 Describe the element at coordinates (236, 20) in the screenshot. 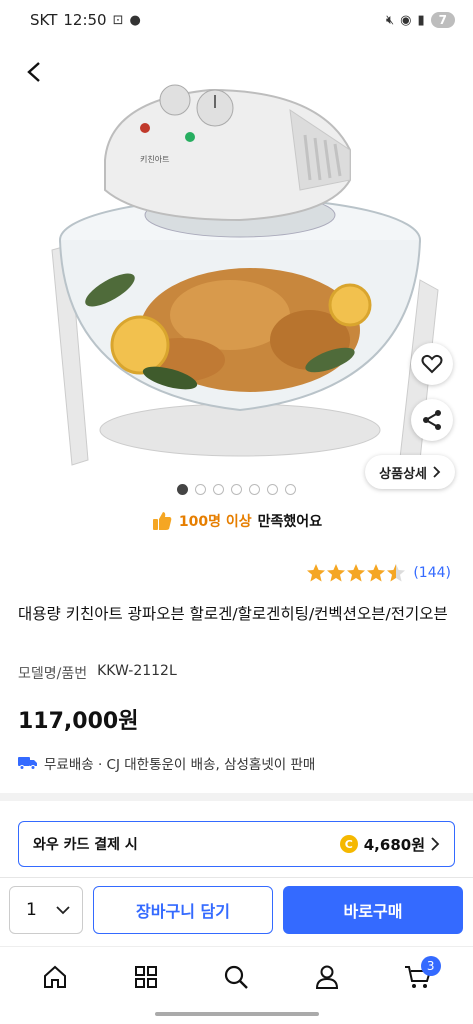

I see `status-bar: SKT 12:50 ⊡ ● 🔇︎ ◉ ▮ 7` at that location.